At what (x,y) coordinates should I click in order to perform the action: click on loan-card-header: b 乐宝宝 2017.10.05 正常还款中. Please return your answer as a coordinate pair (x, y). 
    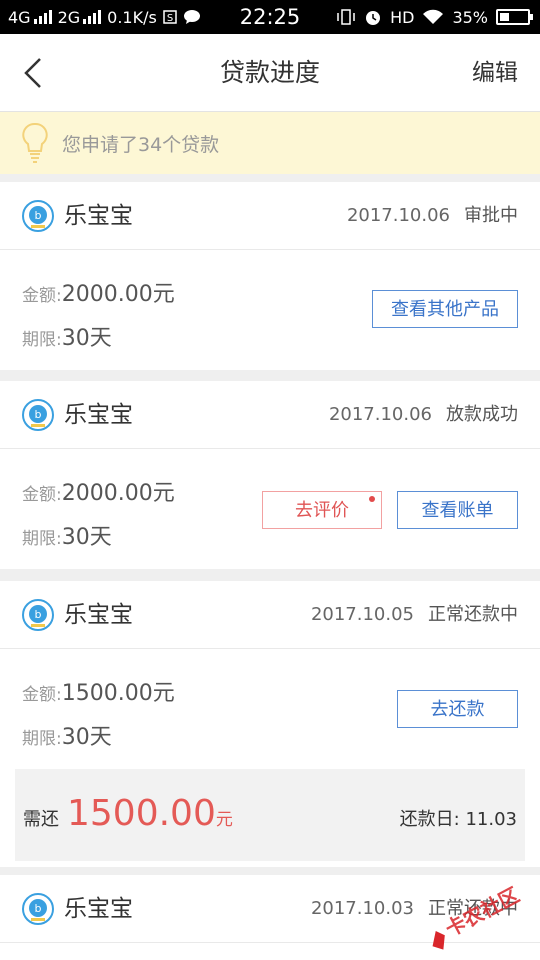
    Looking at the image, I should click on (270, 615).